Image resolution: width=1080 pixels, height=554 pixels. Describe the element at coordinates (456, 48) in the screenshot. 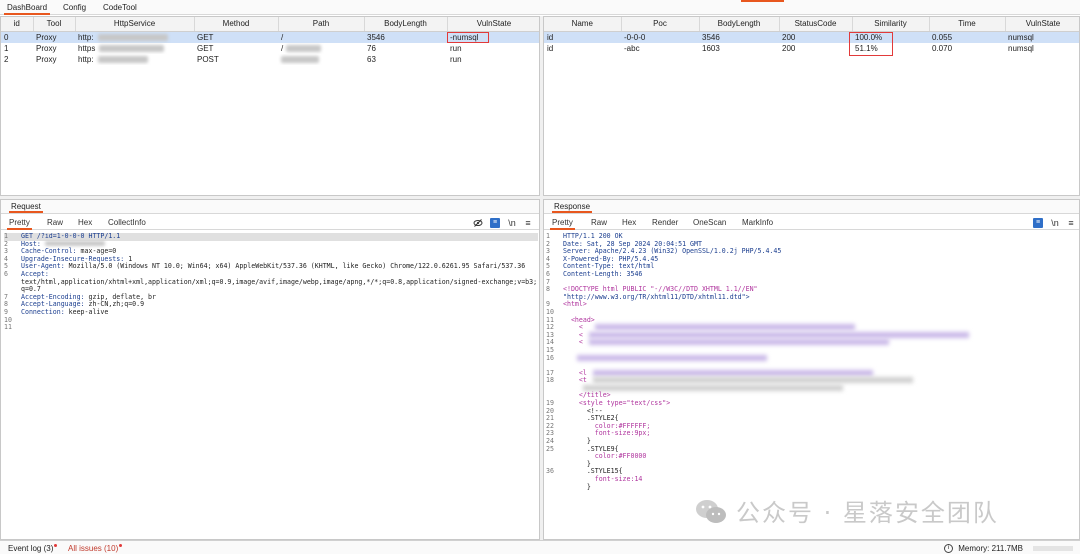

I see `cell-vuln: run` at that location.